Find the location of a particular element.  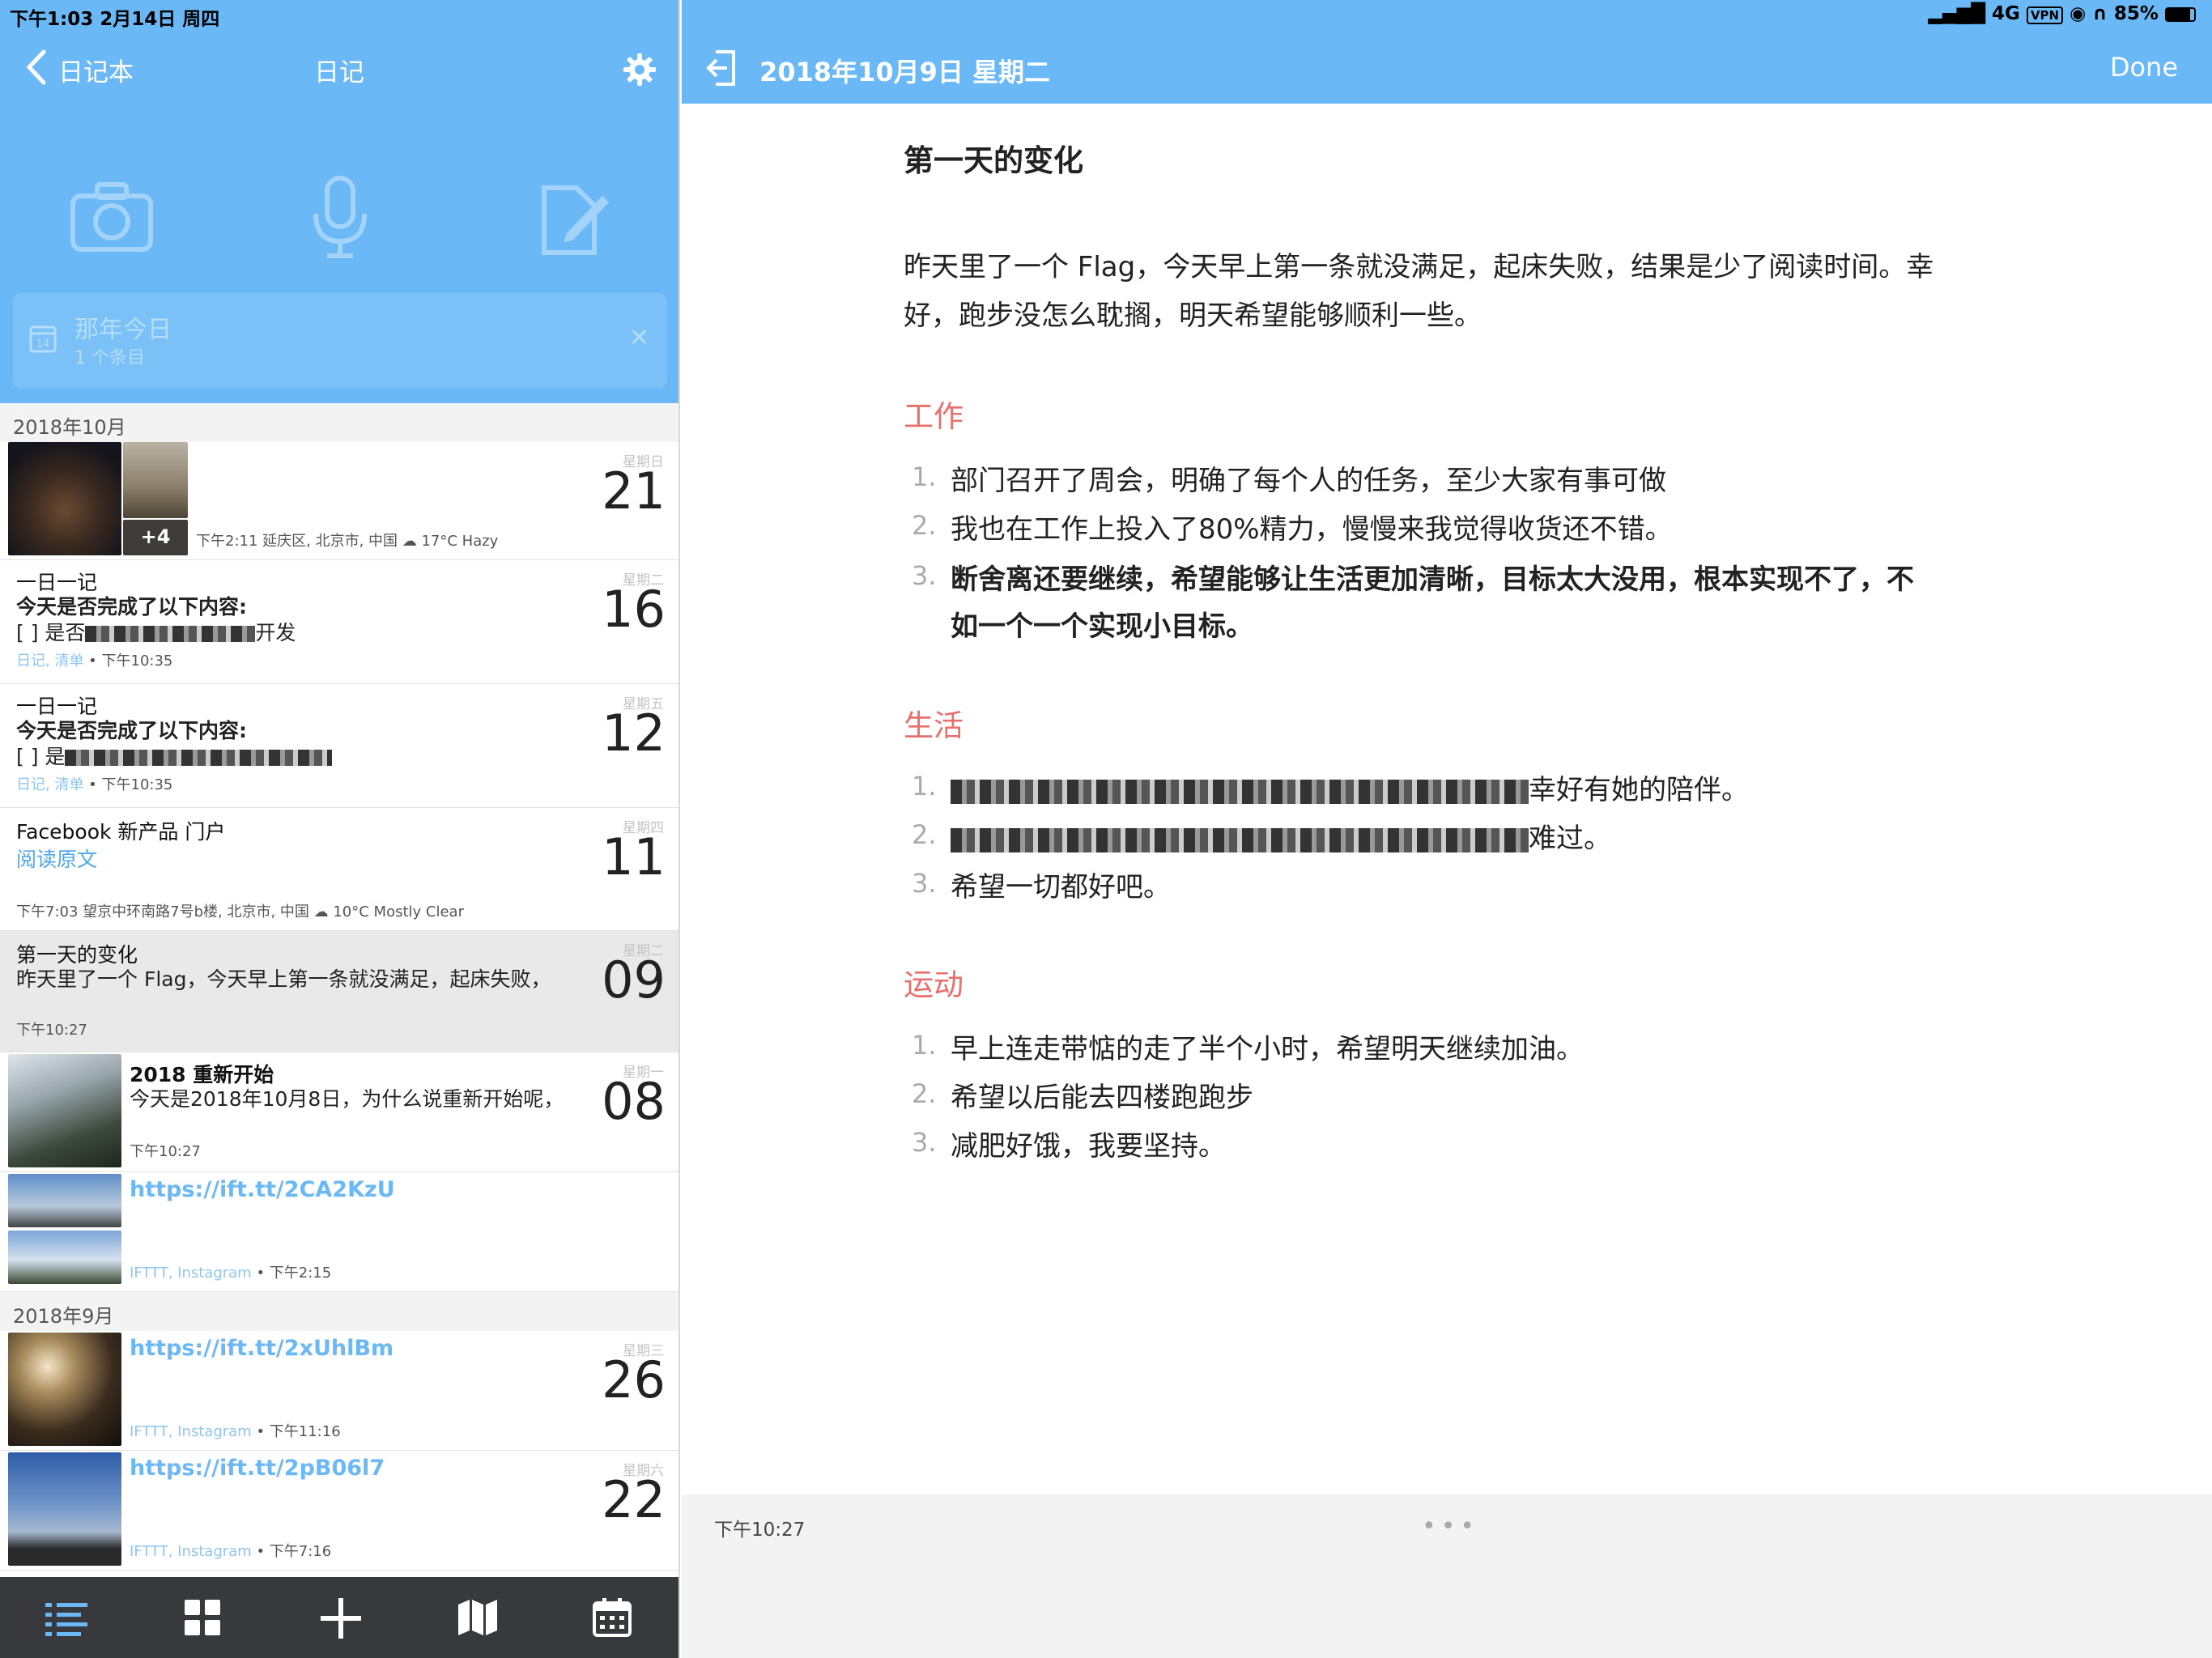

status-time-date: 下午1:03 2月14日 周四 is located at coordinates (115, 19).